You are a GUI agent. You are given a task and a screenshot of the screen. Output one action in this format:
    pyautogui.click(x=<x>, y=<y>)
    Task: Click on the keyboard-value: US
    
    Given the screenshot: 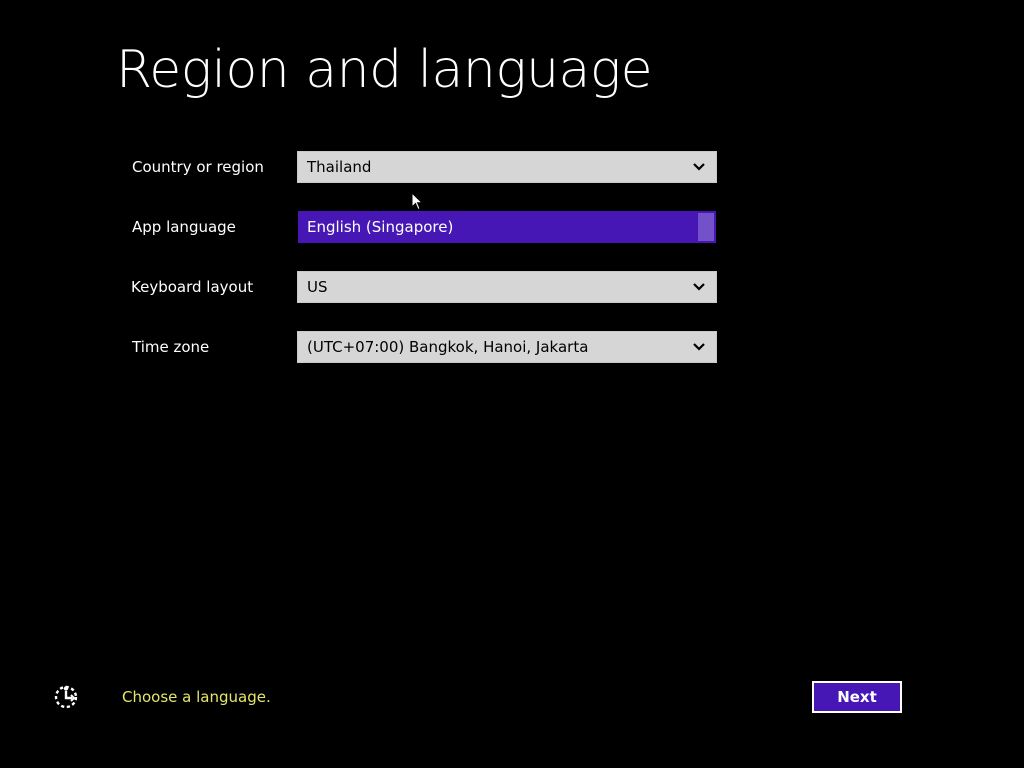 What is the action you would take?
    pyautogui.click(x=317, y=287)
    